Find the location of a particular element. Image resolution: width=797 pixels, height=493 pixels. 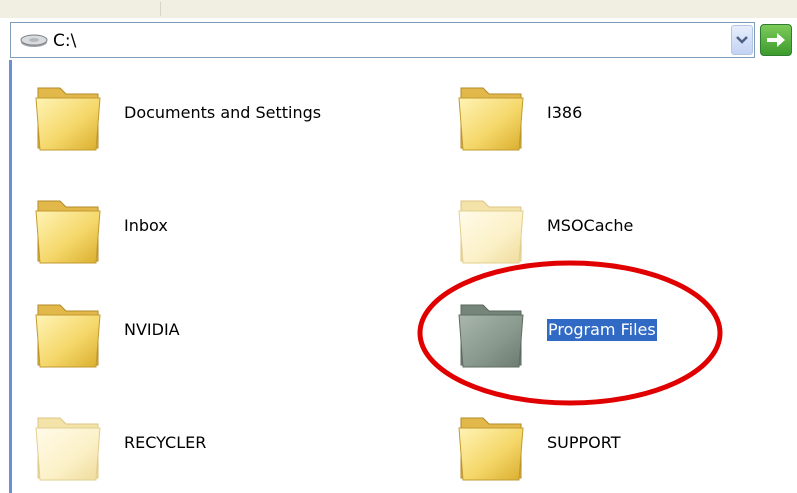

address-dropdown-button is located at coordinates (742, 40).